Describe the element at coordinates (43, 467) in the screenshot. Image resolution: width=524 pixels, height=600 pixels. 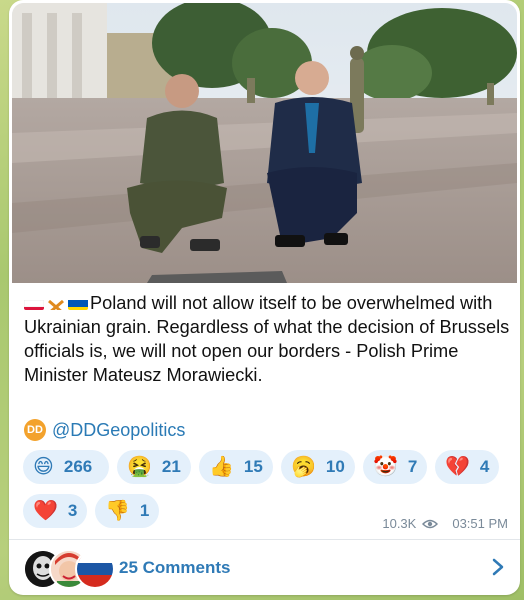
I see `laugh-emoji-icon: 😄` at that location.